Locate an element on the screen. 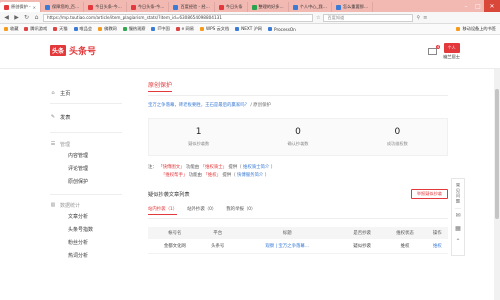  back-to-top-icon: ⌃ is located at coordinates (457, 241).